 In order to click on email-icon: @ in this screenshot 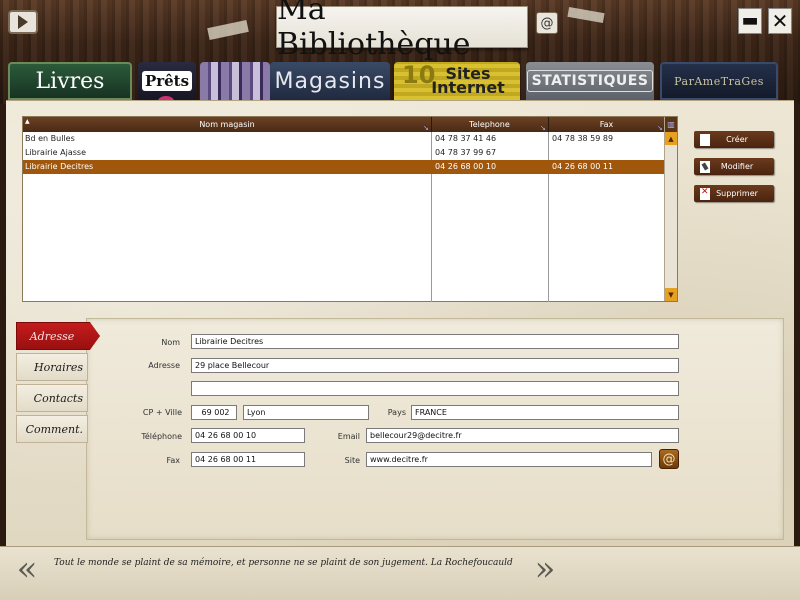, I will do `click(547, 23)`.